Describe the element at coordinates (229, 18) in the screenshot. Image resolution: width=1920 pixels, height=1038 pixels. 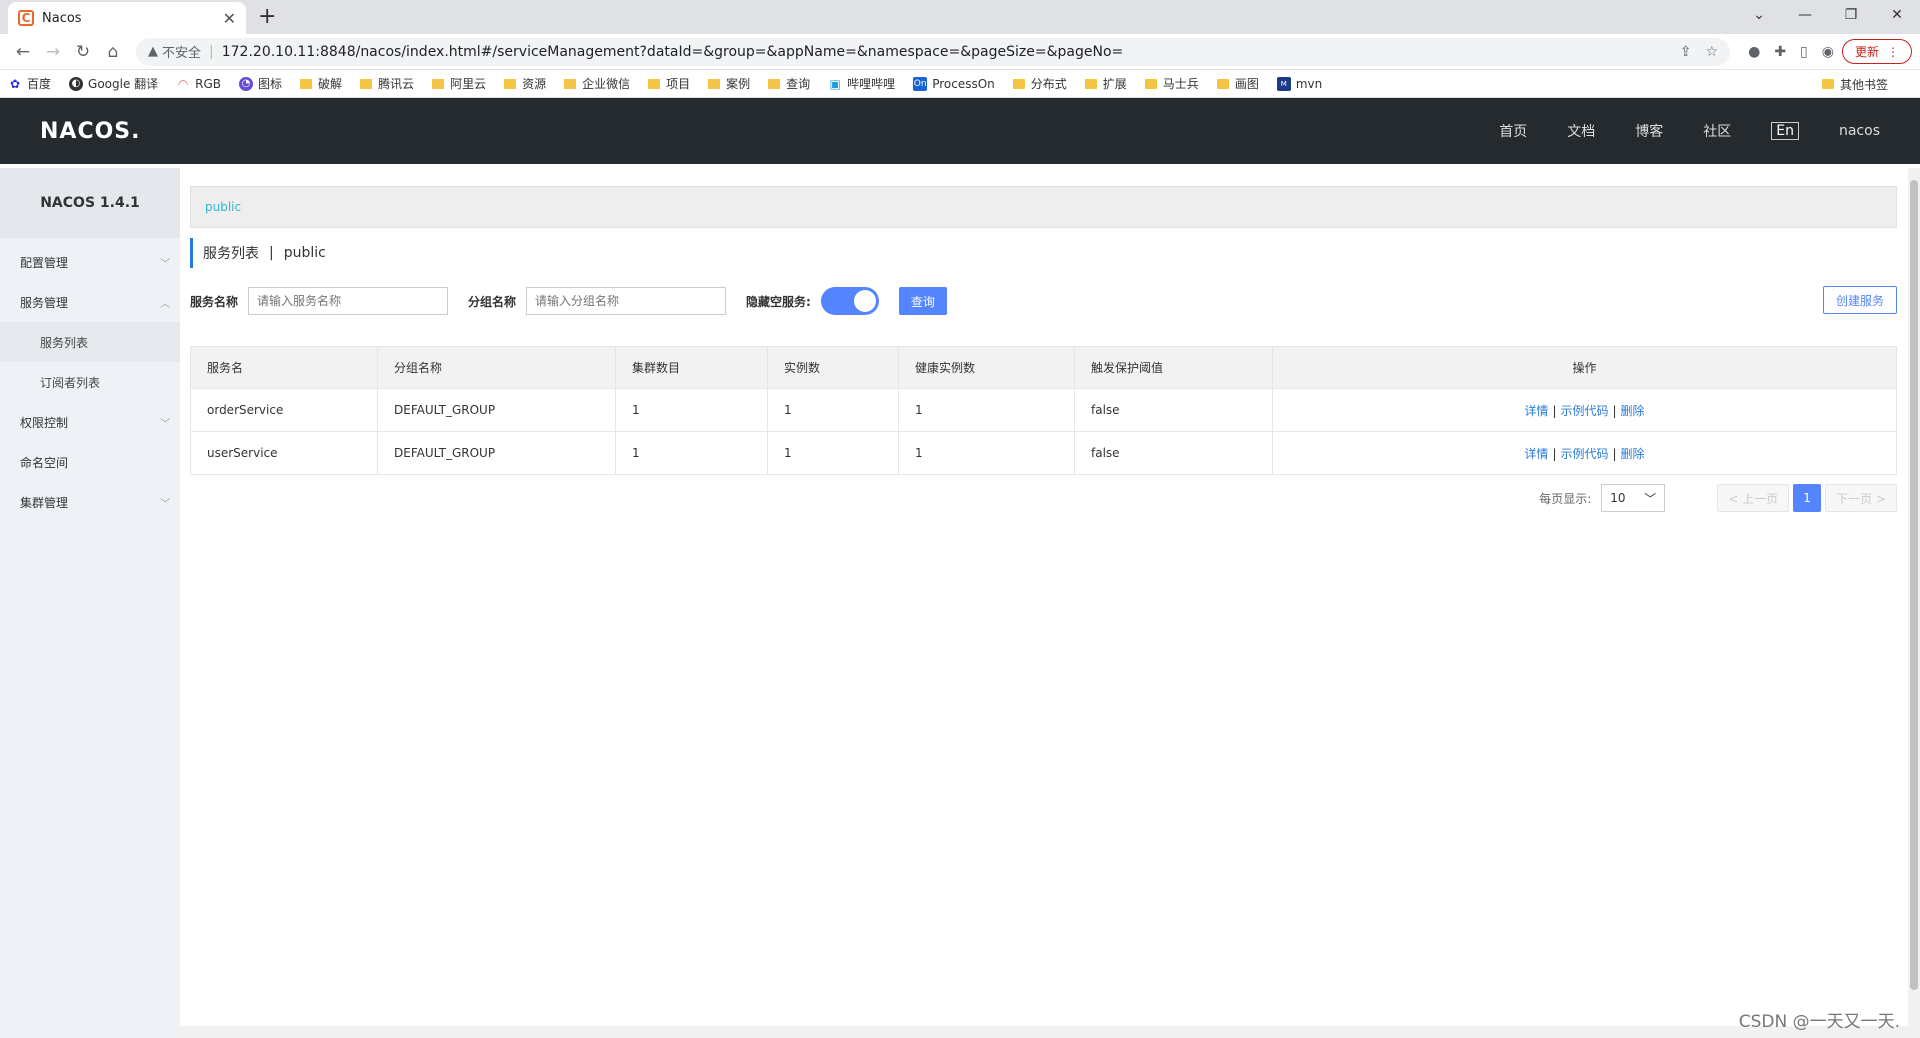
I see `close-tab-icon: ✕` at that location.